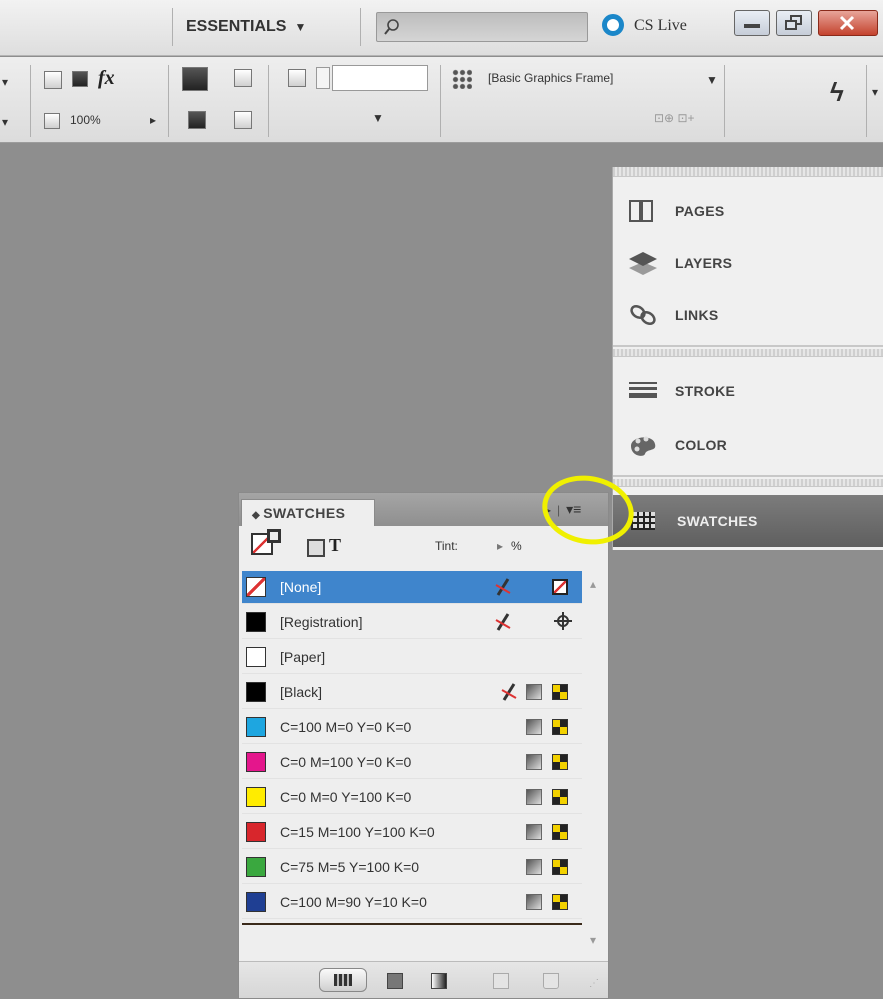  What do you see at coordinates (643, 445) in the screenshot?
I see `color-icon` at bounding box center [643, 445].